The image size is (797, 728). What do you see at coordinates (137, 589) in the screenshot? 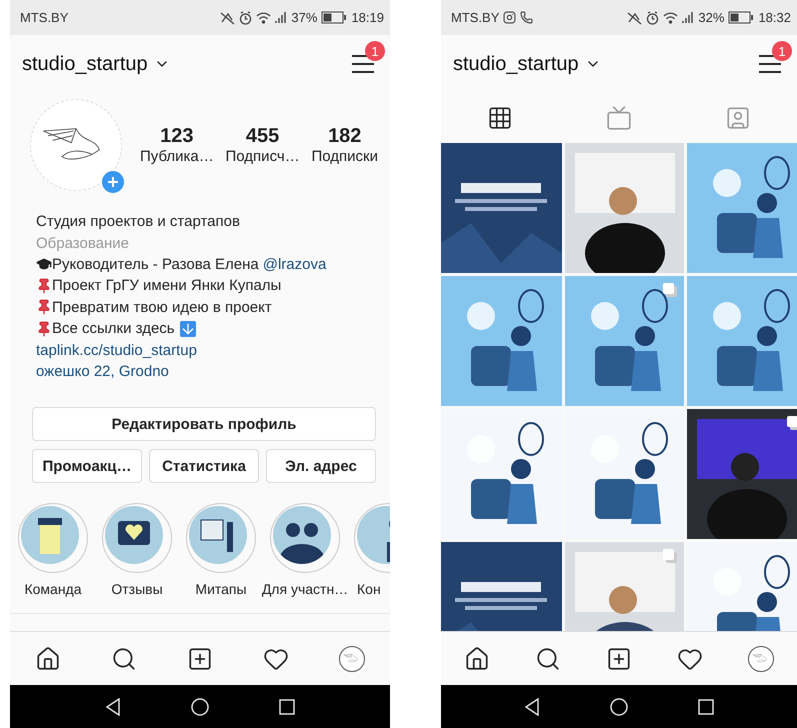
I see `highlight-label: Отзывы` at bounding box center [137, 589].